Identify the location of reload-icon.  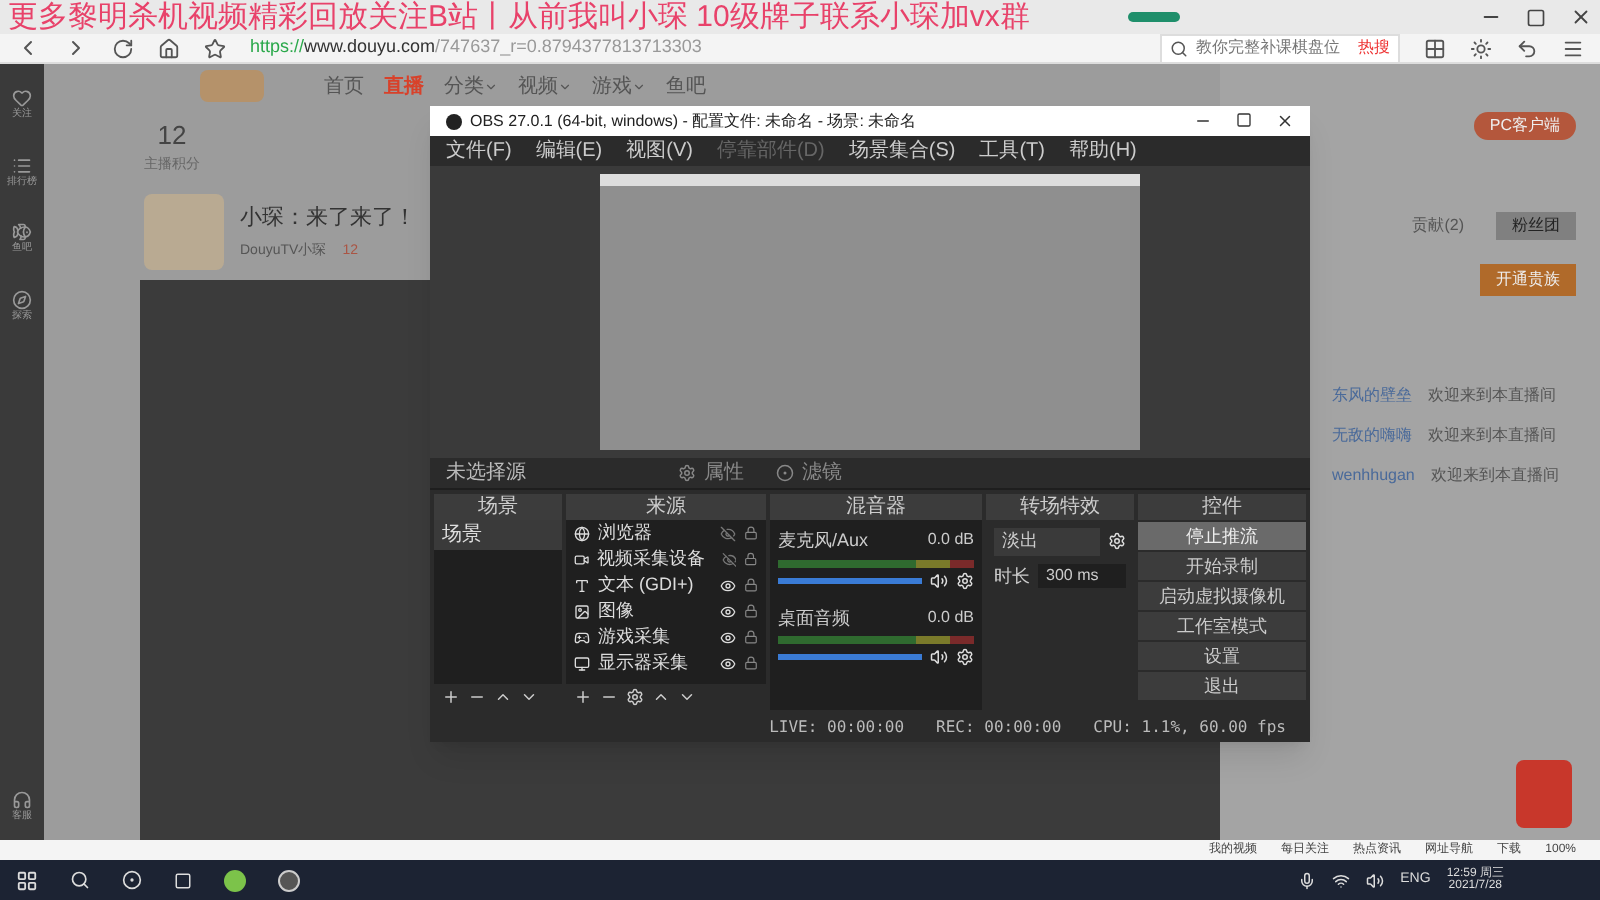
(123, 48).